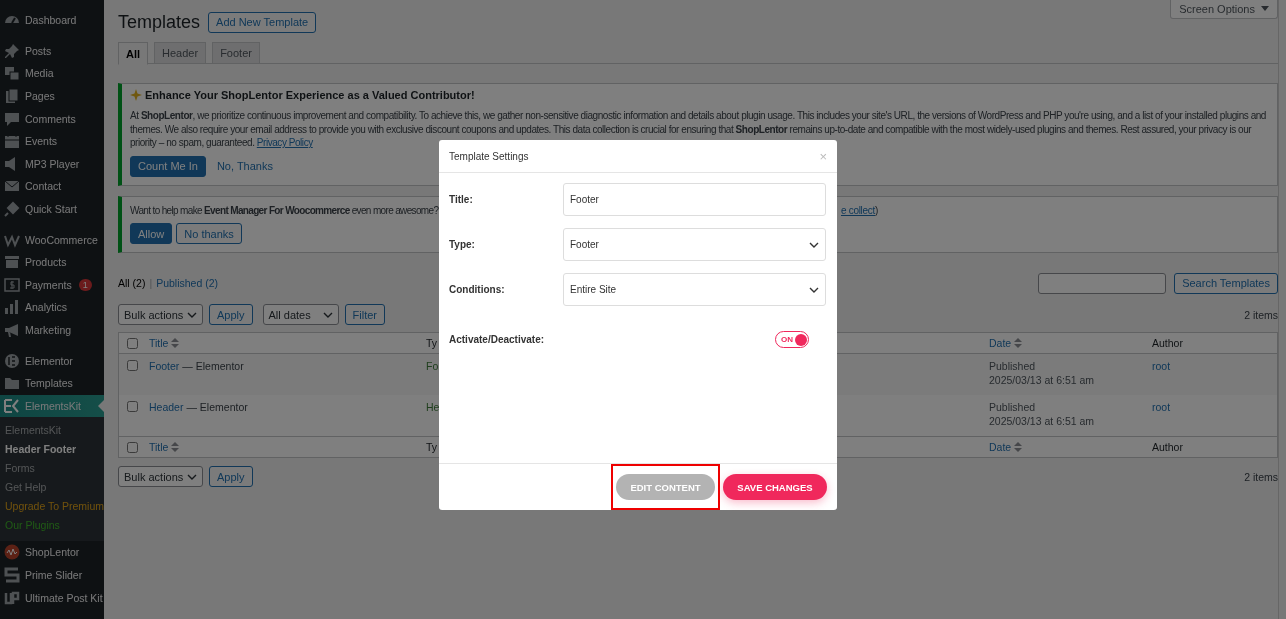  What do you see at coordinates (52, 51) in the screenshot?
I see `menu-item: Posts` at bounding box center [52, 51].